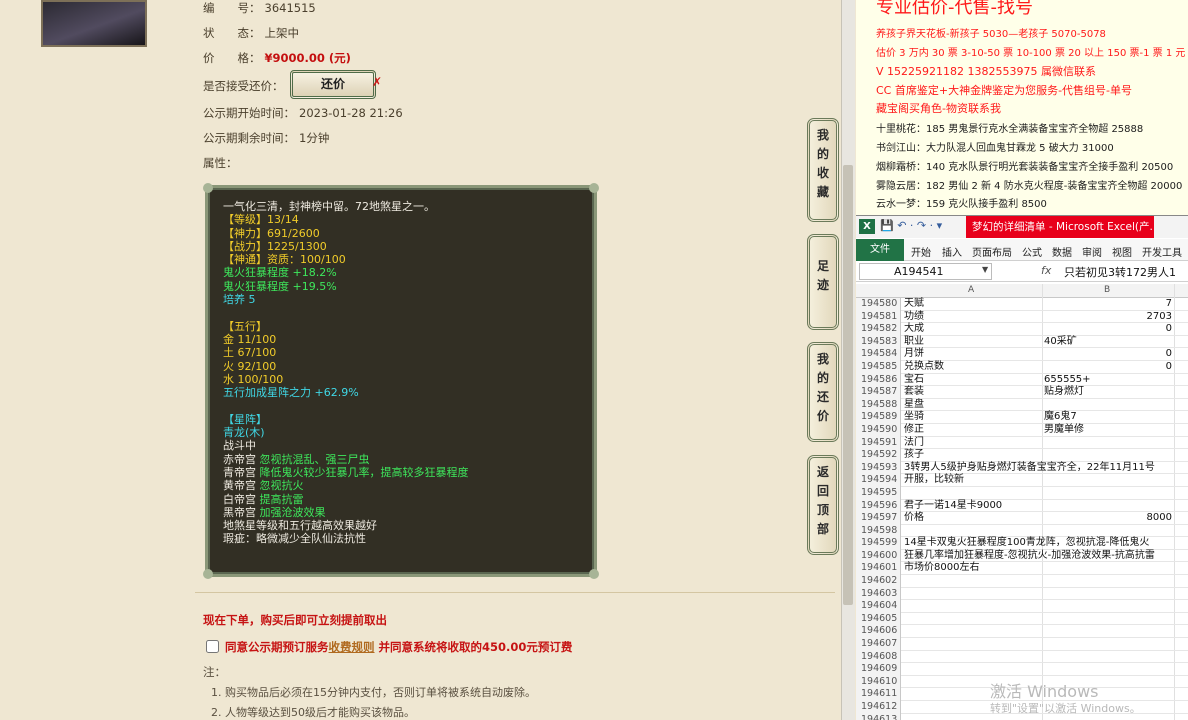 The height and width of the screenshot is (720, 1188). I want to click on row-number: 194580, so click(878, 304).